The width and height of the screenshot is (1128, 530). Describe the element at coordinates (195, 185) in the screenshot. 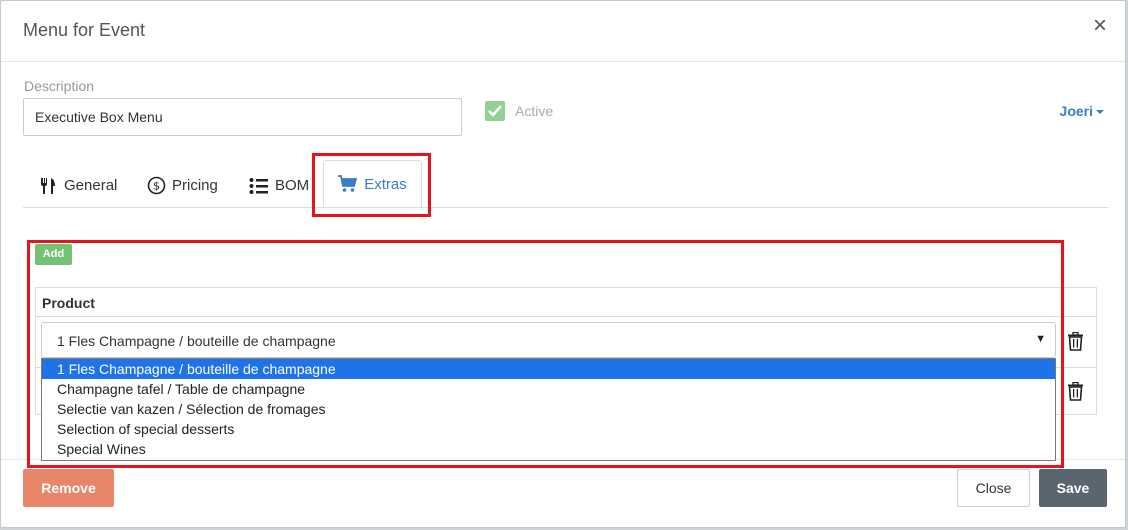

I see `tab-label: Pricing` at that location.